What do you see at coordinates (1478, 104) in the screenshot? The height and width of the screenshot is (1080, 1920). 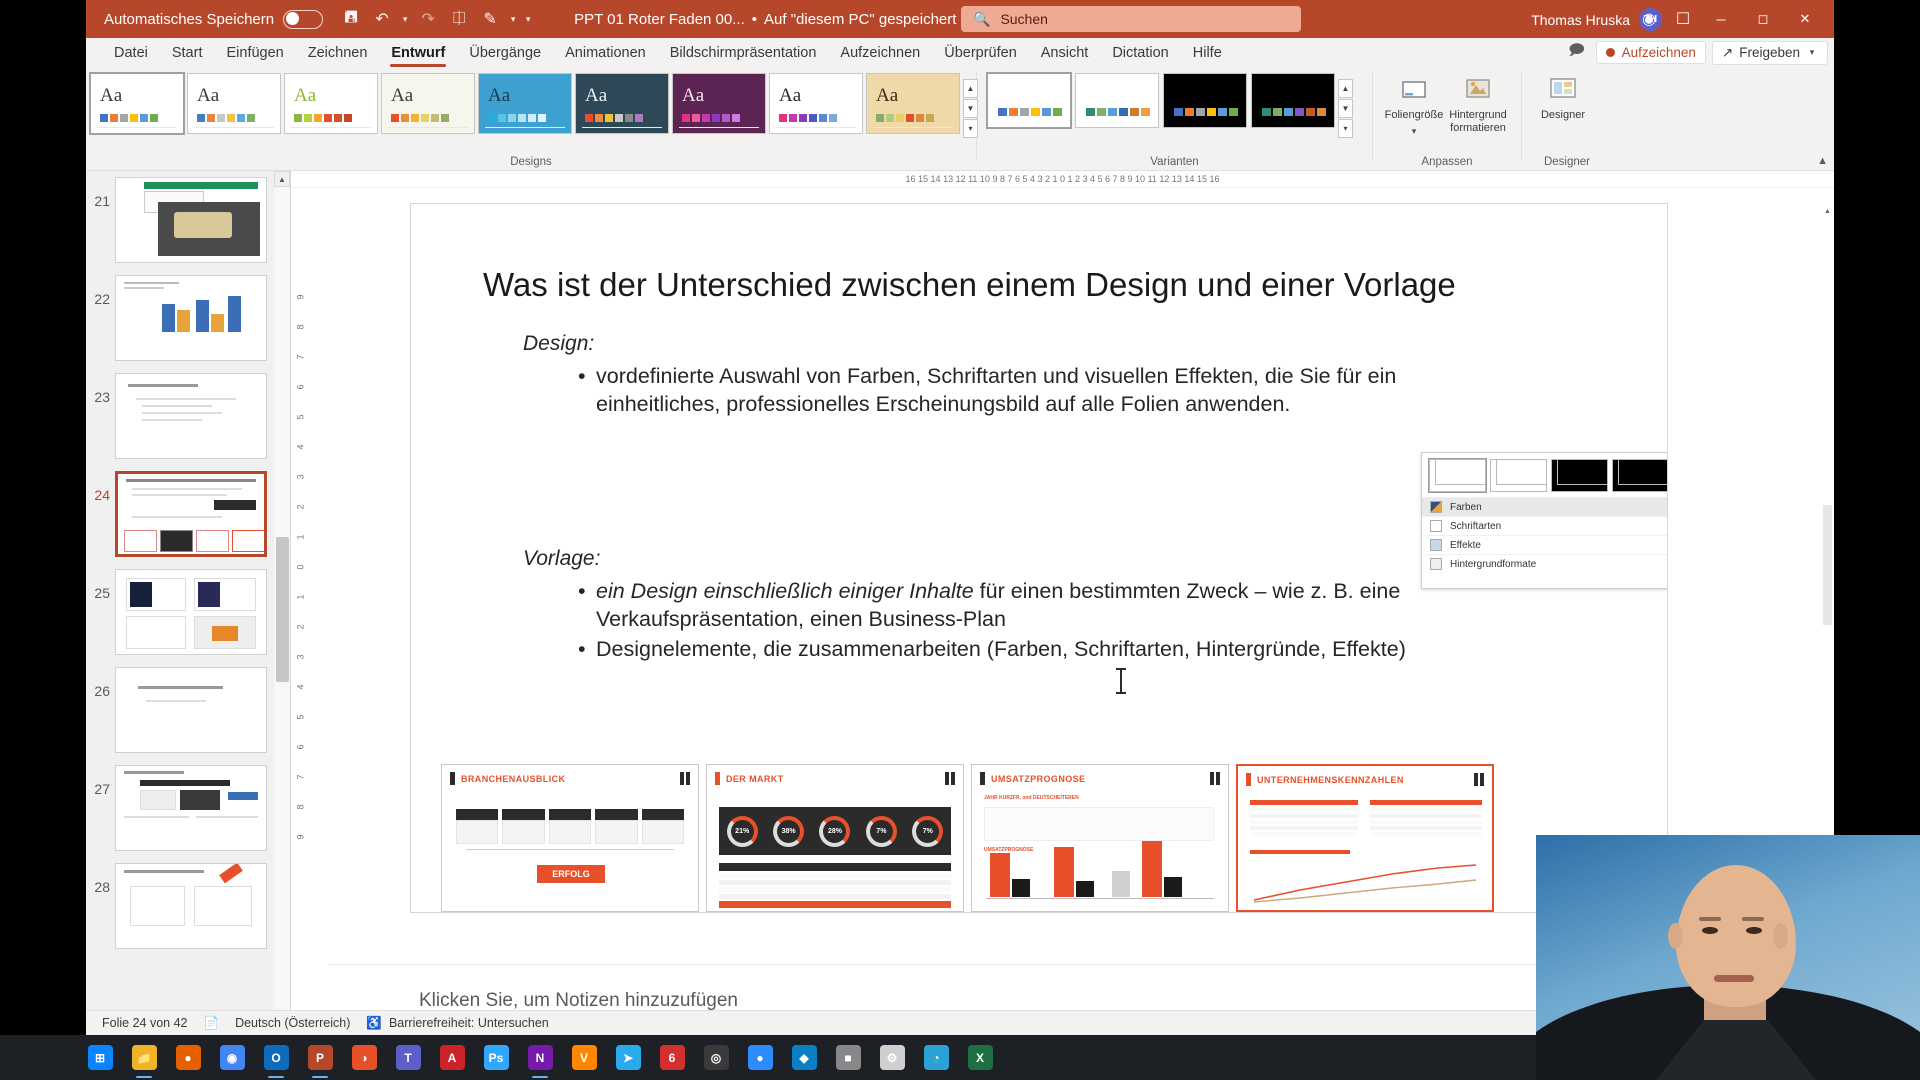 I see `format-background-button: Hintergrund formatieren` at bounding box center [1478, 104].